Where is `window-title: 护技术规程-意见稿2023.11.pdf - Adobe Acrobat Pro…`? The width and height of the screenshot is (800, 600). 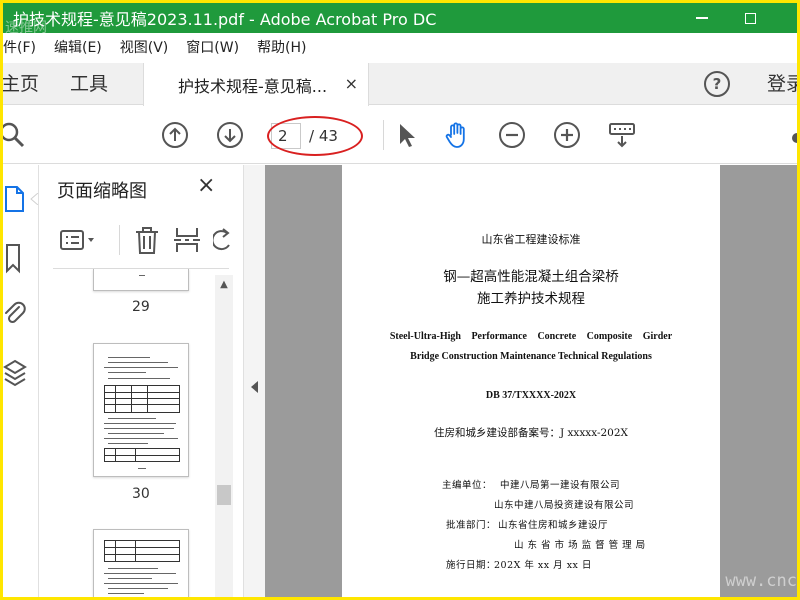
window-title: 护技术规程-意见稿2023.11.pdf - Adobe Acrobat Pro… is located at coordinates (225, 19).